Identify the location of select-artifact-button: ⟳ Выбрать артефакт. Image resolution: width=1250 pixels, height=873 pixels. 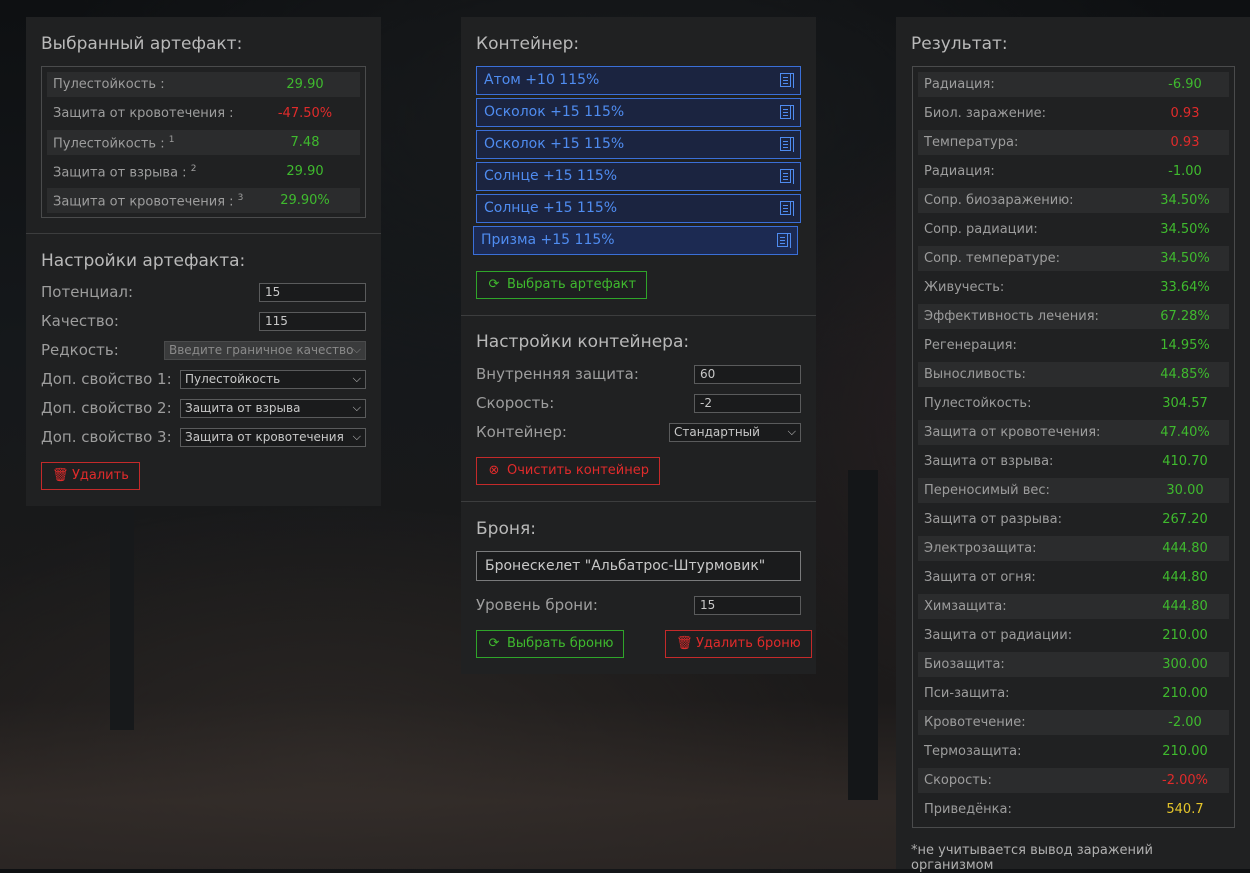
(562, 285).